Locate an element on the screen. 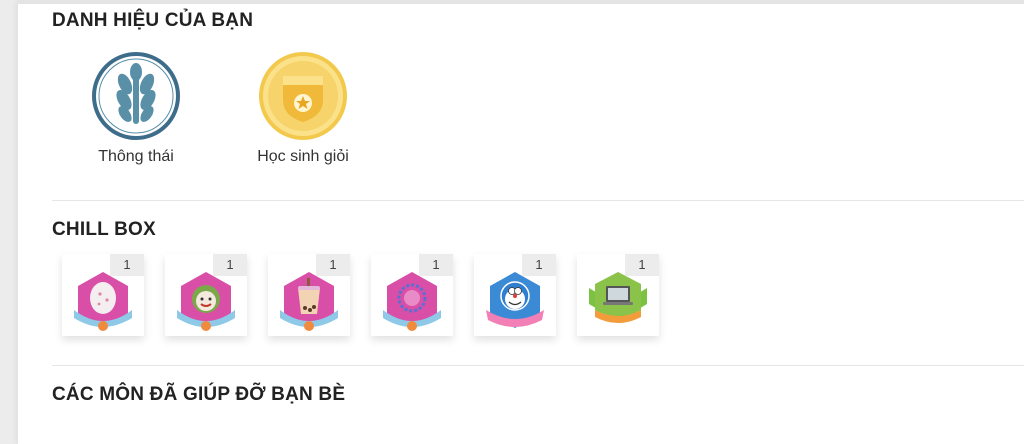  top-border is located at coordinates (521, 2).